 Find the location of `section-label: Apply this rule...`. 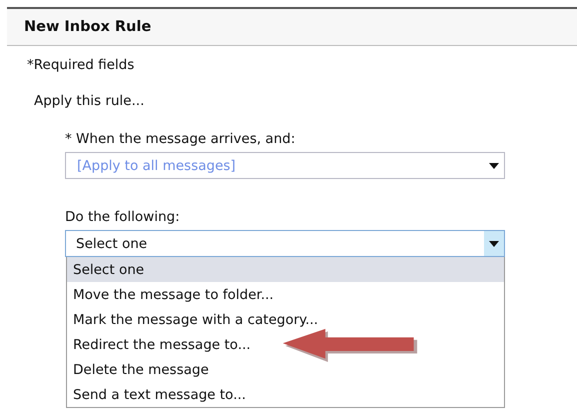

section-label: Apply this rule... is located at coordinates (89, 101).